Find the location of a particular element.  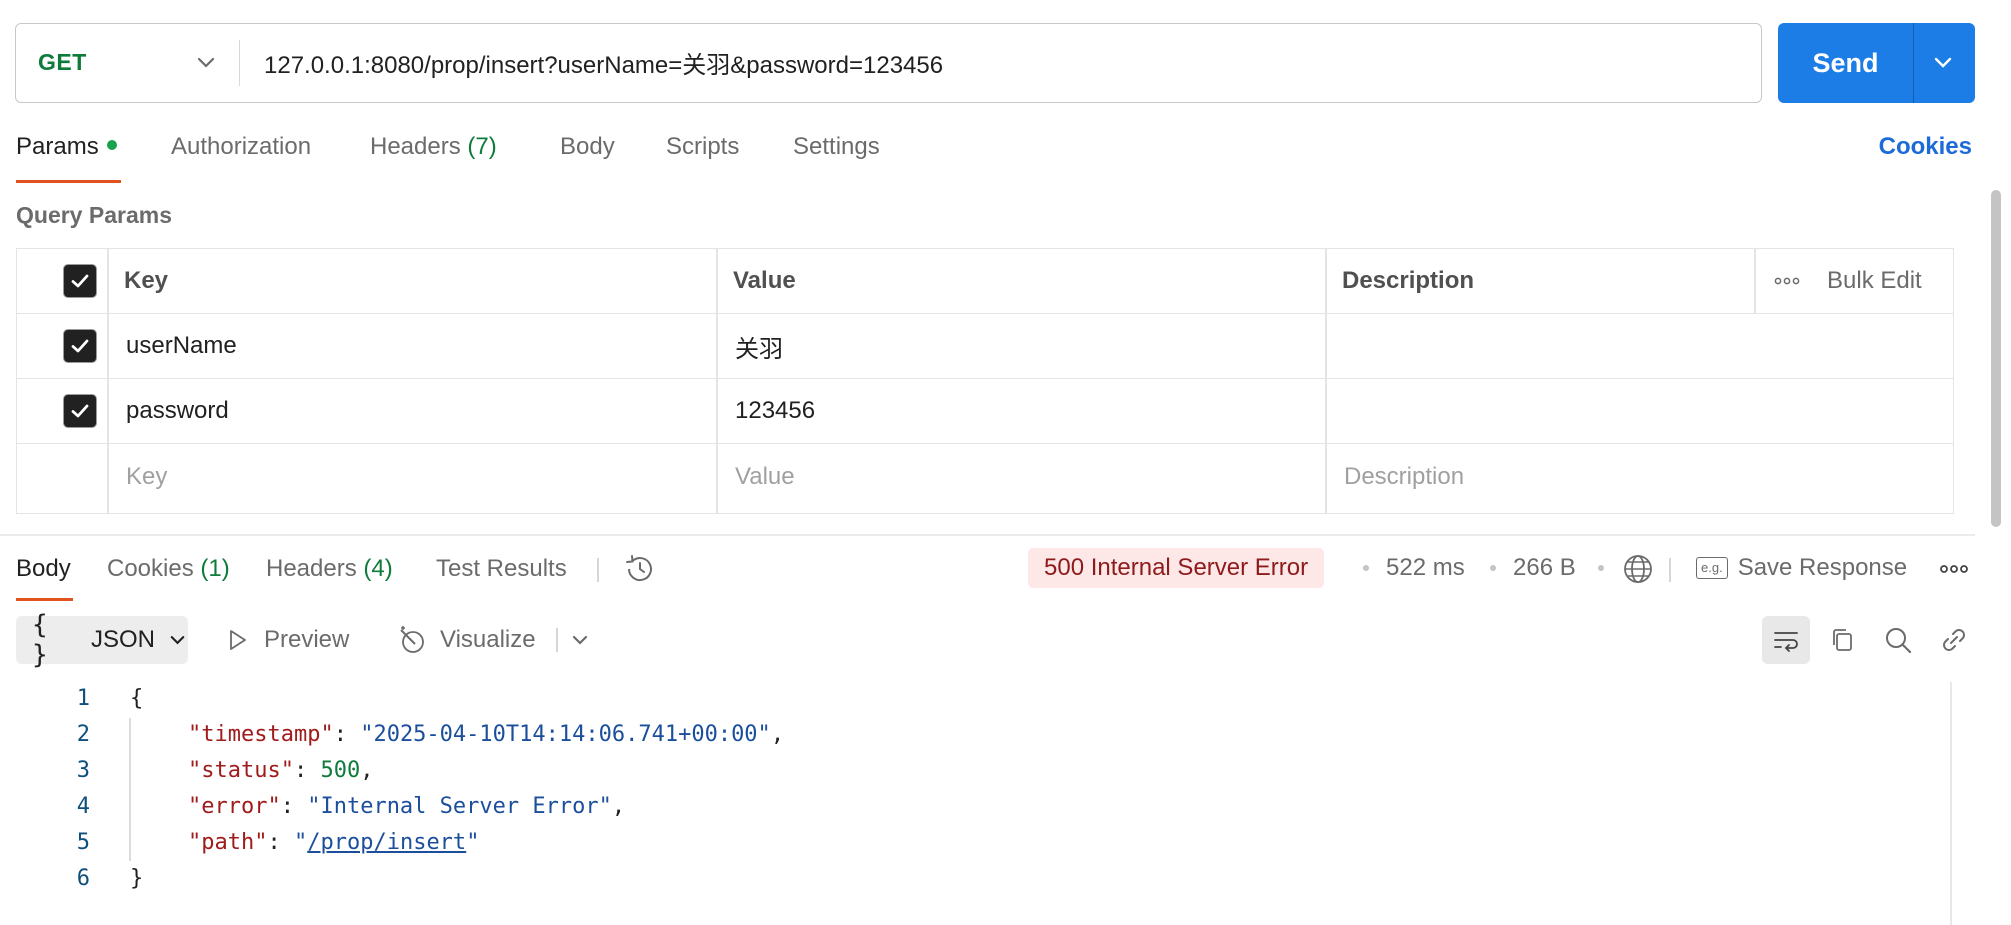

link-icon is located at coordinates (1954, 640).